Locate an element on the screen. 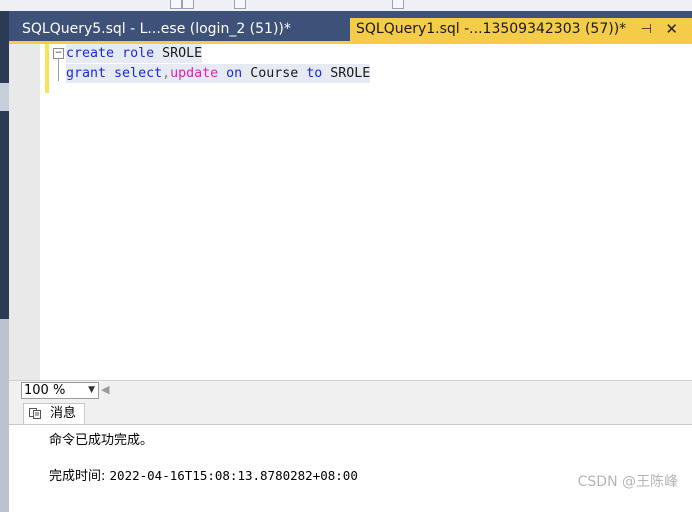  code-keyword: create is located at coordinates (90, 53).